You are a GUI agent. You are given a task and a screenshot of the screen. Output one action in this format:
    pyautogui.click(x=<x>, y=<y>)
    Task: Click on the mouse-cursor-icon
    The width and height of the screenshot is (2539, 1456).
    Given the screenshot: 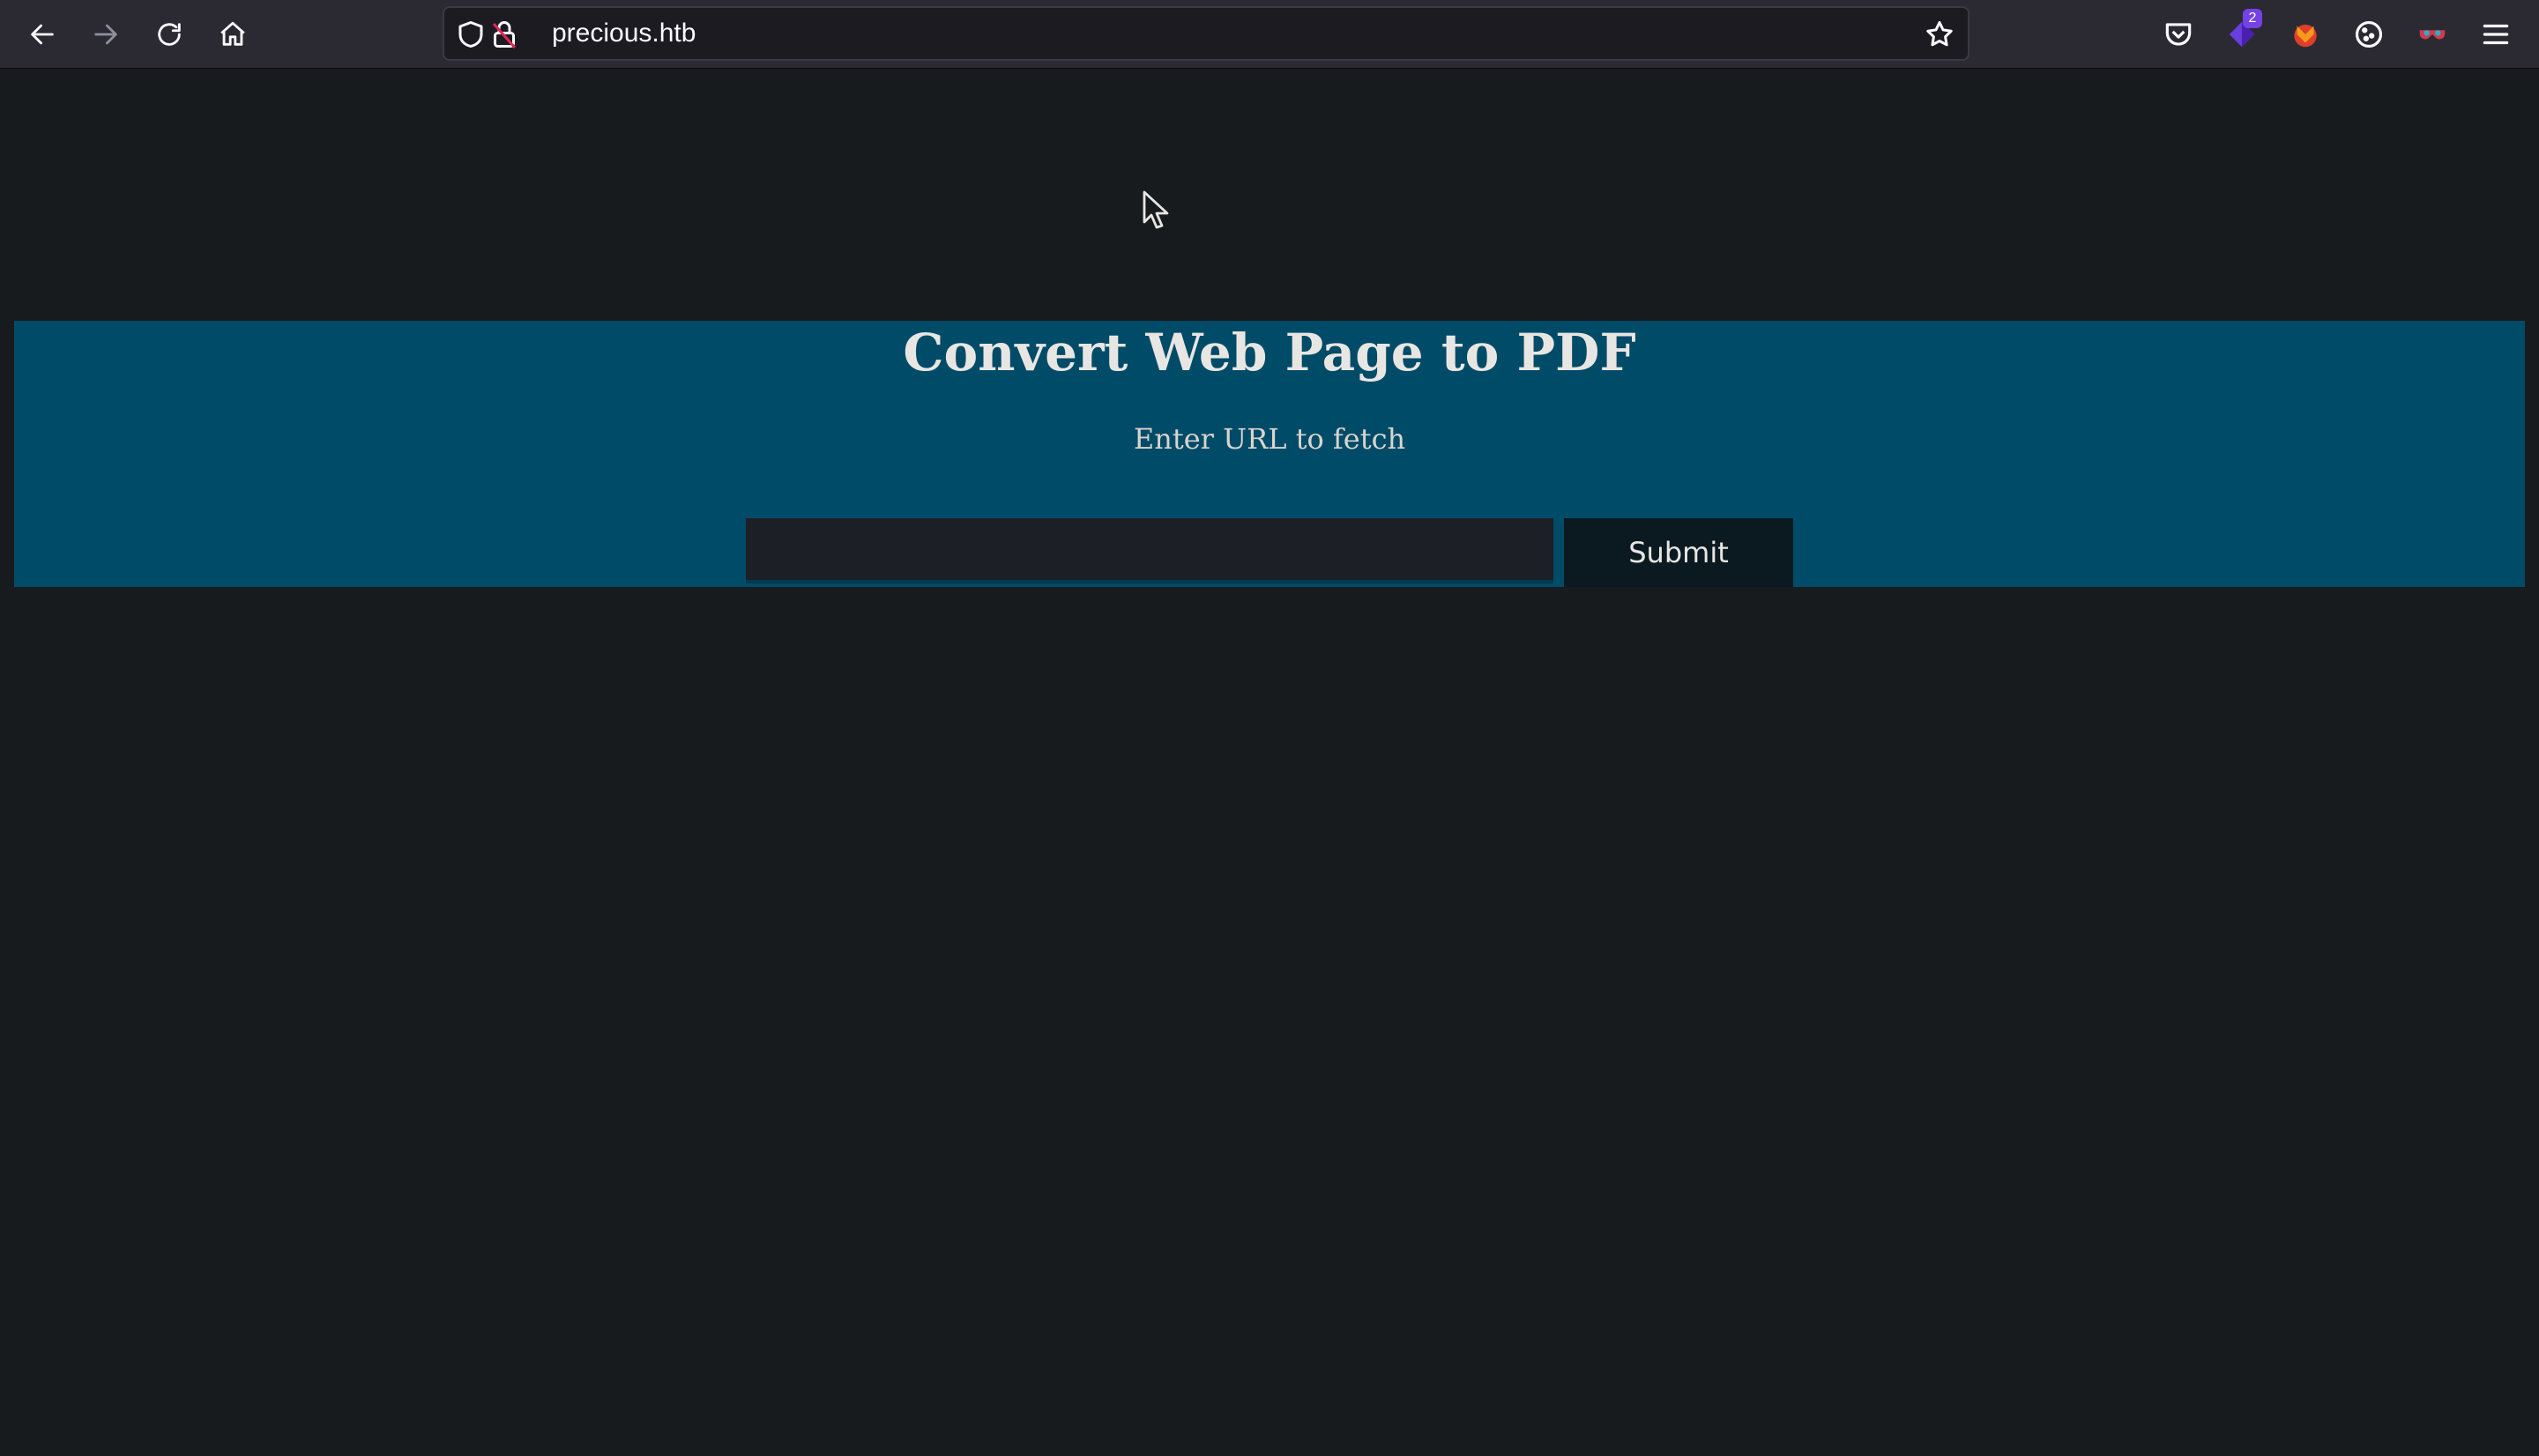 What is the action you would take?
    pyautogui.click(x=1156, y=209)
    